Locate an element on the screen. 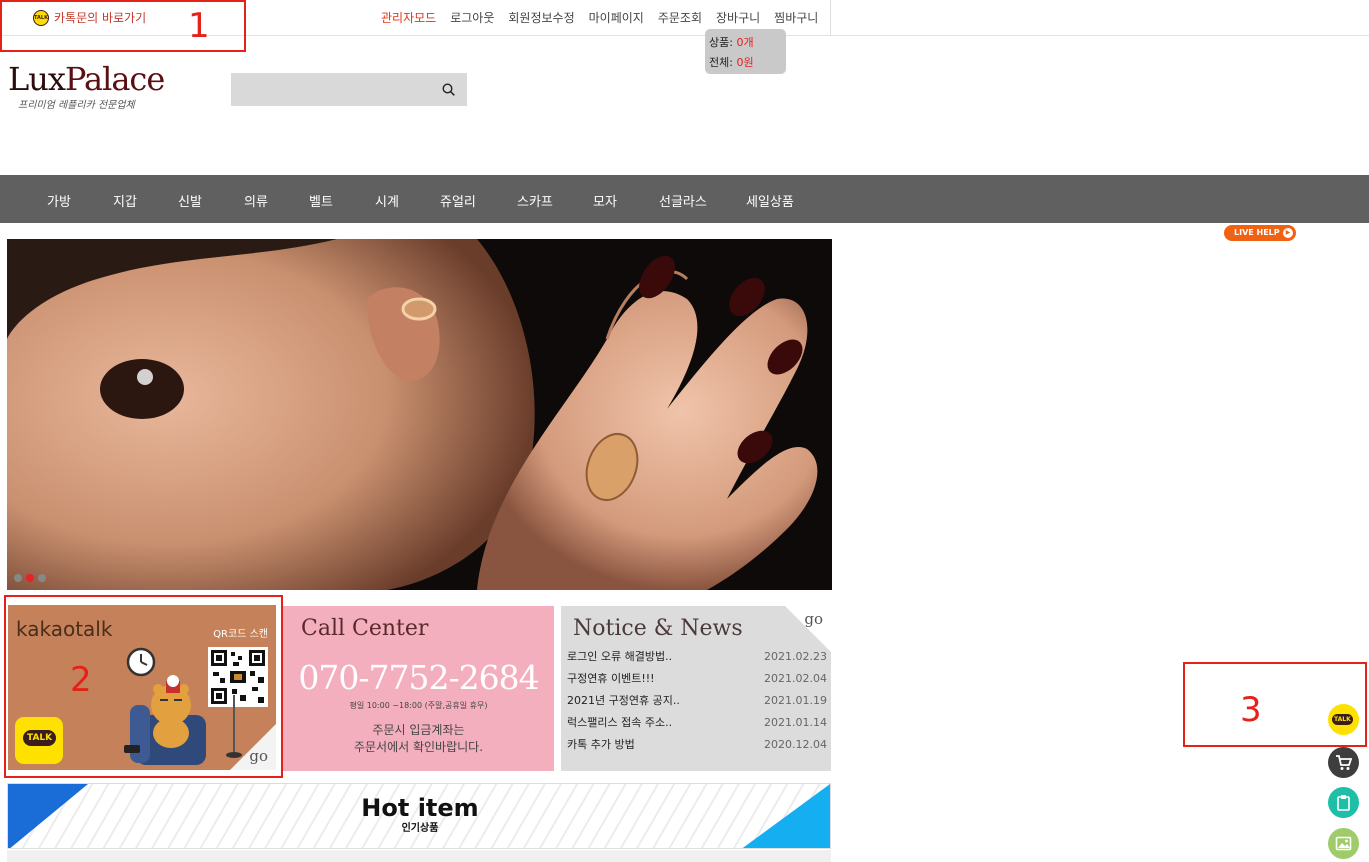 Image resolution: width=1369 pixels, height=862 pixels. logo-lux: Lux is located at coordinates (37, 79).